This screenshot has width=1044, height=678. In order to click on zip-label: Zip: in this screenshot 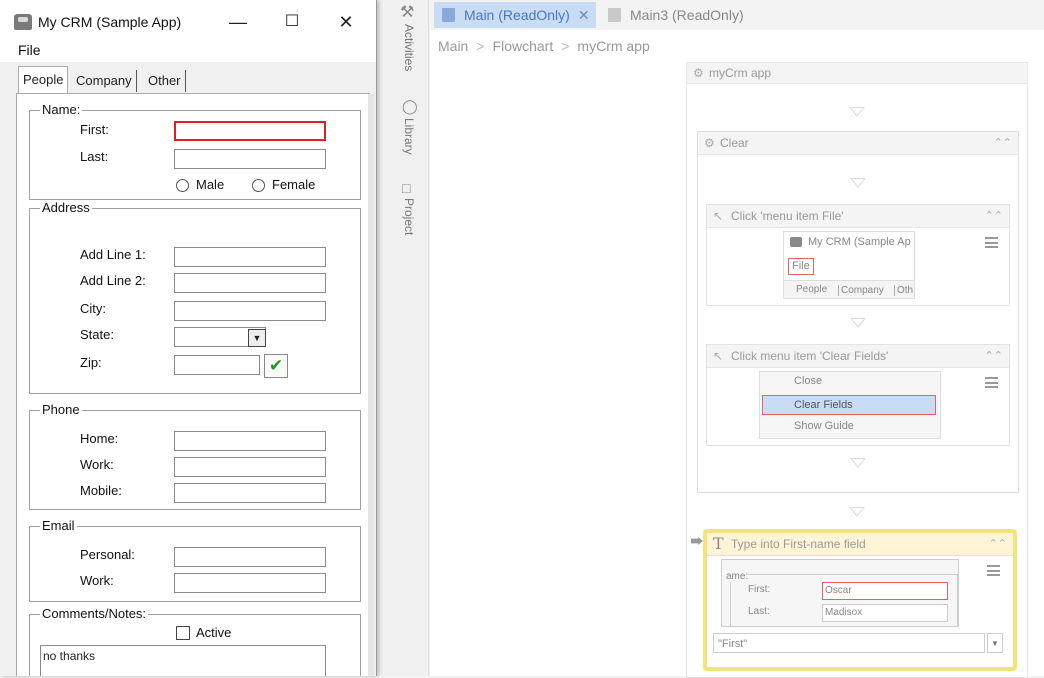, I will do `click(91, 362)`.